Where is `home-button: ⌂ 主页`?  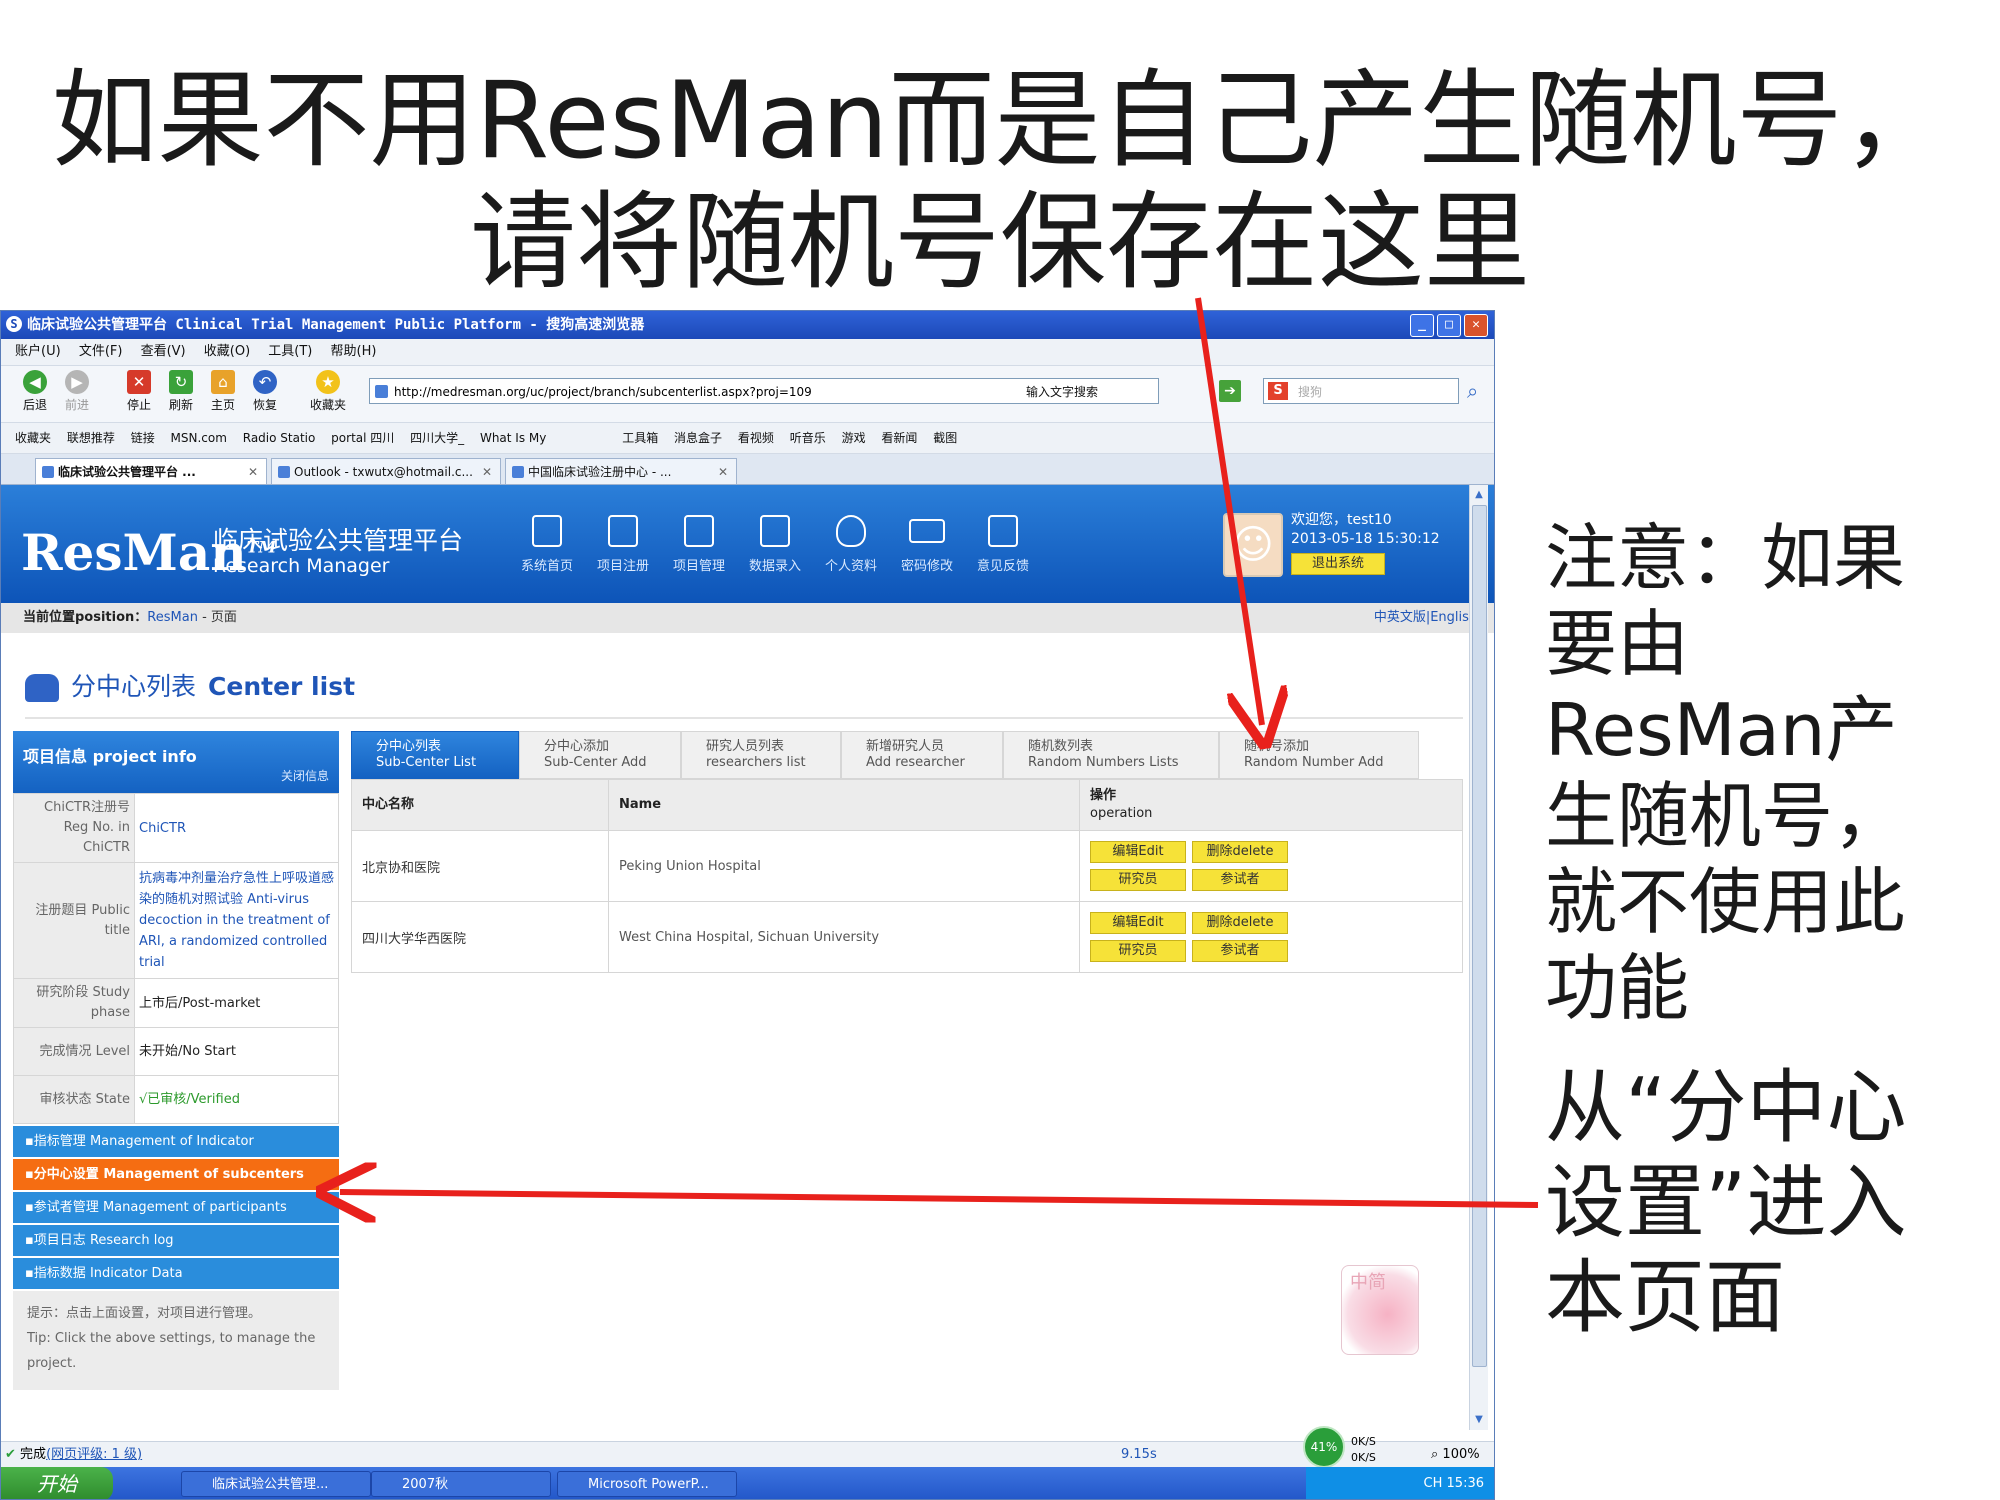 home-button: ⌂ 主页 is located at coordinates (223, 391).